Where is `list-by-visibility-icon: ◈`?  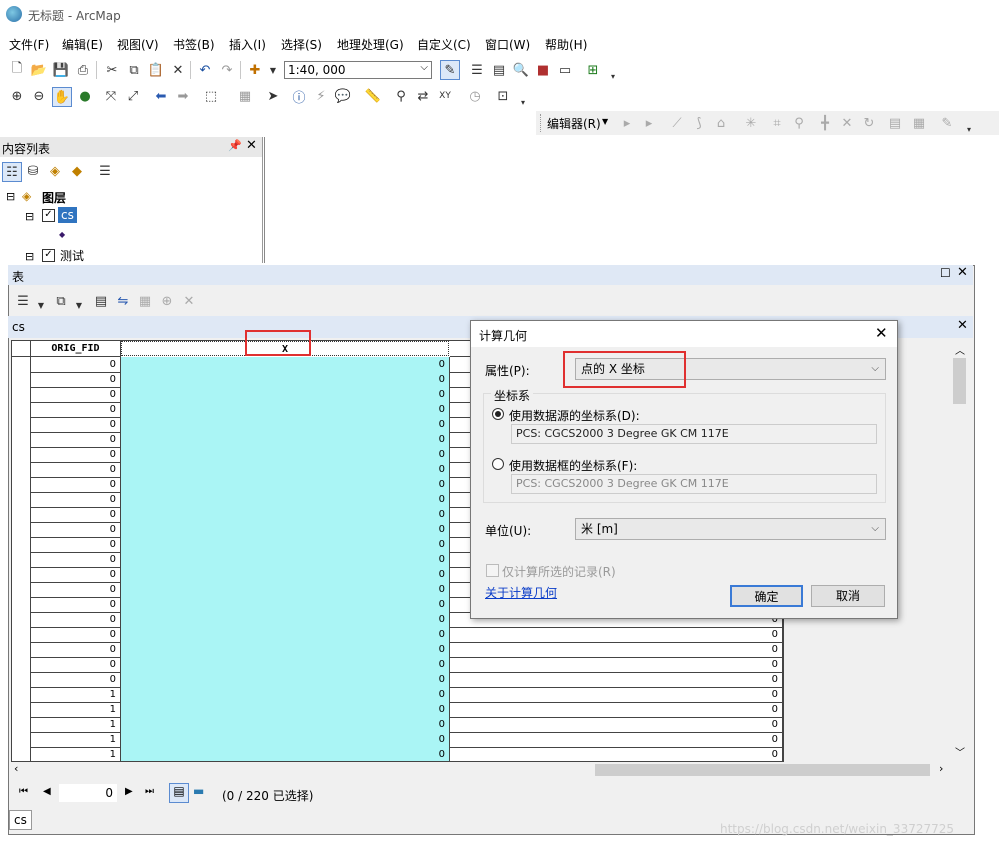 list-by-visibility-icon: ◈ is located at coordinates (55, 171).